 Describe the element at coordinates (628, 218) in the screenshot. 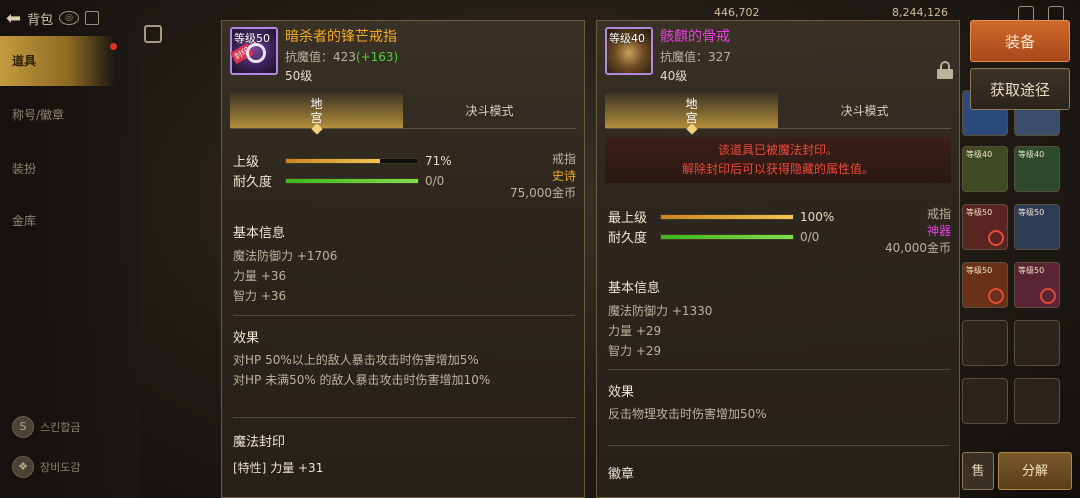

I see `grade-label: 最上级` at that location.